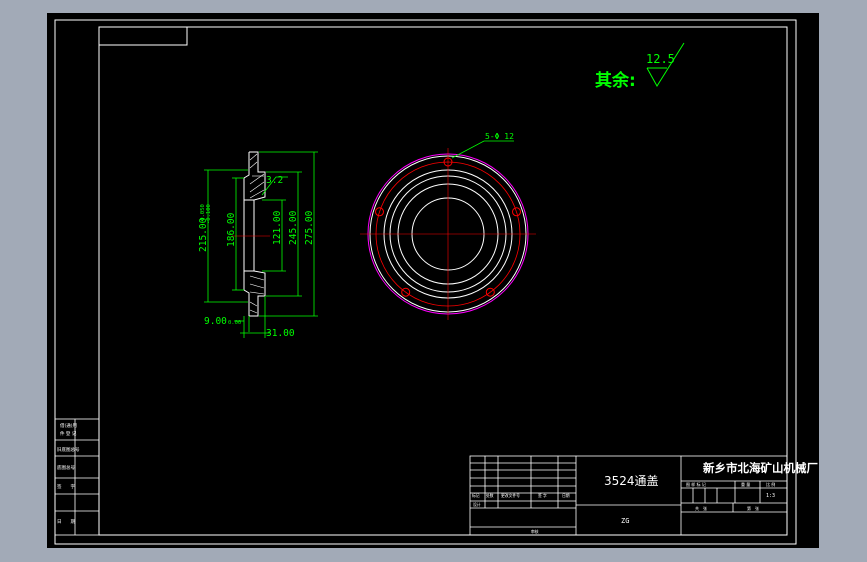  What do you see at coordinates (499, 136) in the screenshot?
I see `hole-callout: 5-Φ 12` at bounding box center [499, 136].